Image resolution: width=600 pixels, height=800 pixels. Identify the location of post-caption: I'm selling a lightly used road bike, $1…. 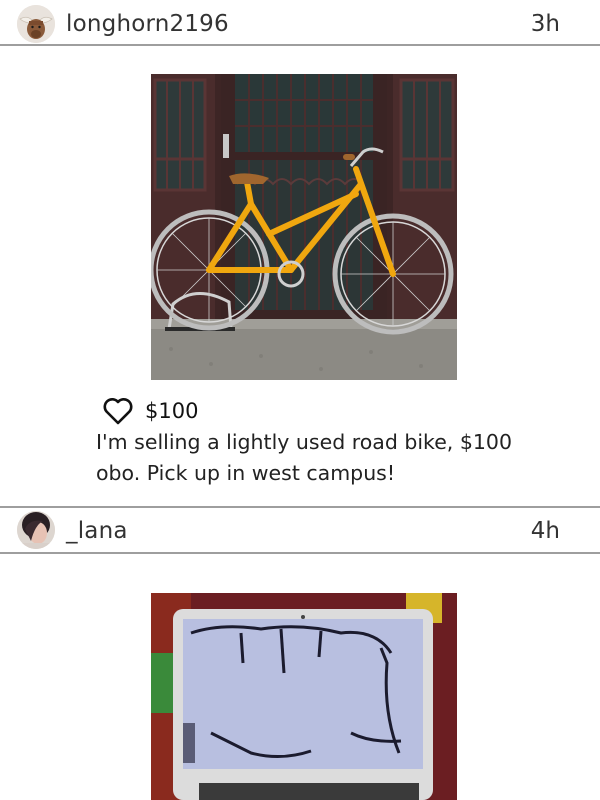
(304, 457).